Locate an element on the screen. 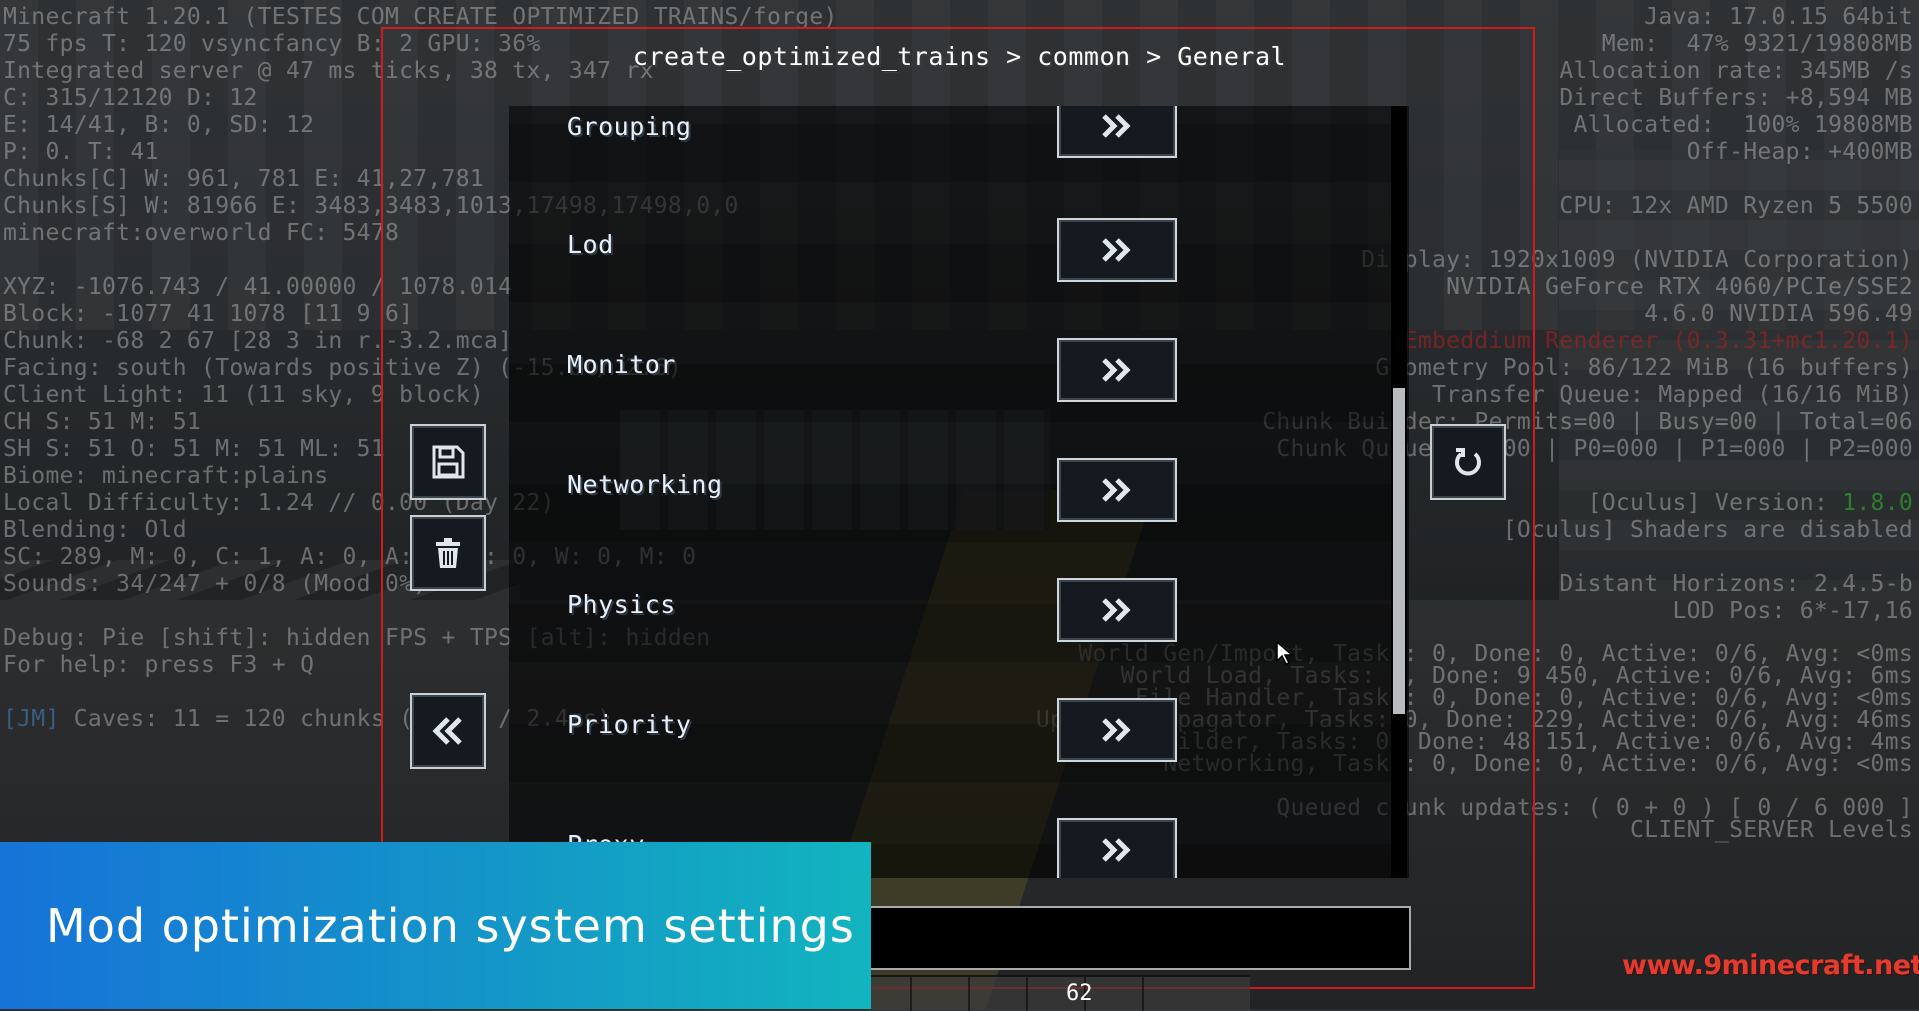  config-category-label: Physics is located at coordinates (621, 604).